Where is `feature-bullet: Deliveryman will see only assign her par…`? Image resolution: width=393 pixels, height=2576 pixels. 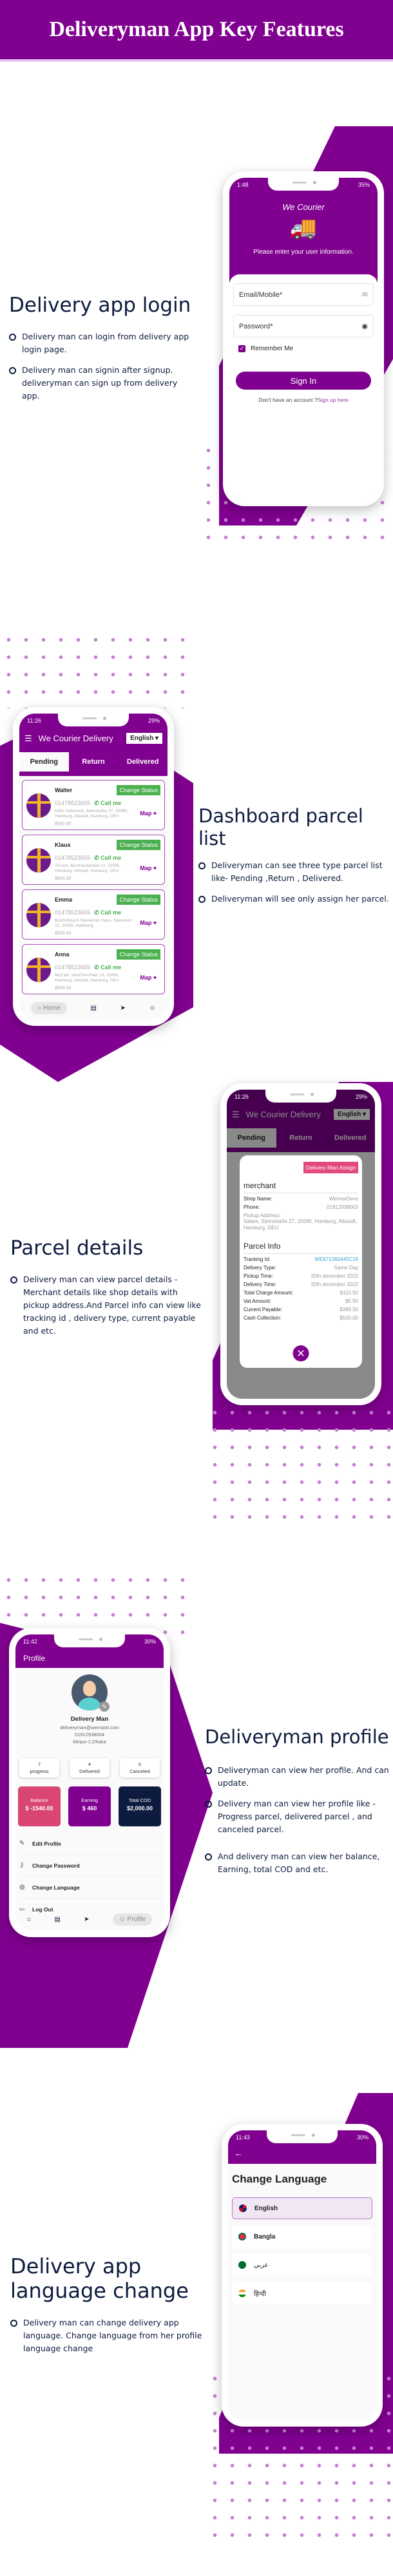
feature-bullet: Deliveryman will see only assign her par… is located at coordinates (295, 899).